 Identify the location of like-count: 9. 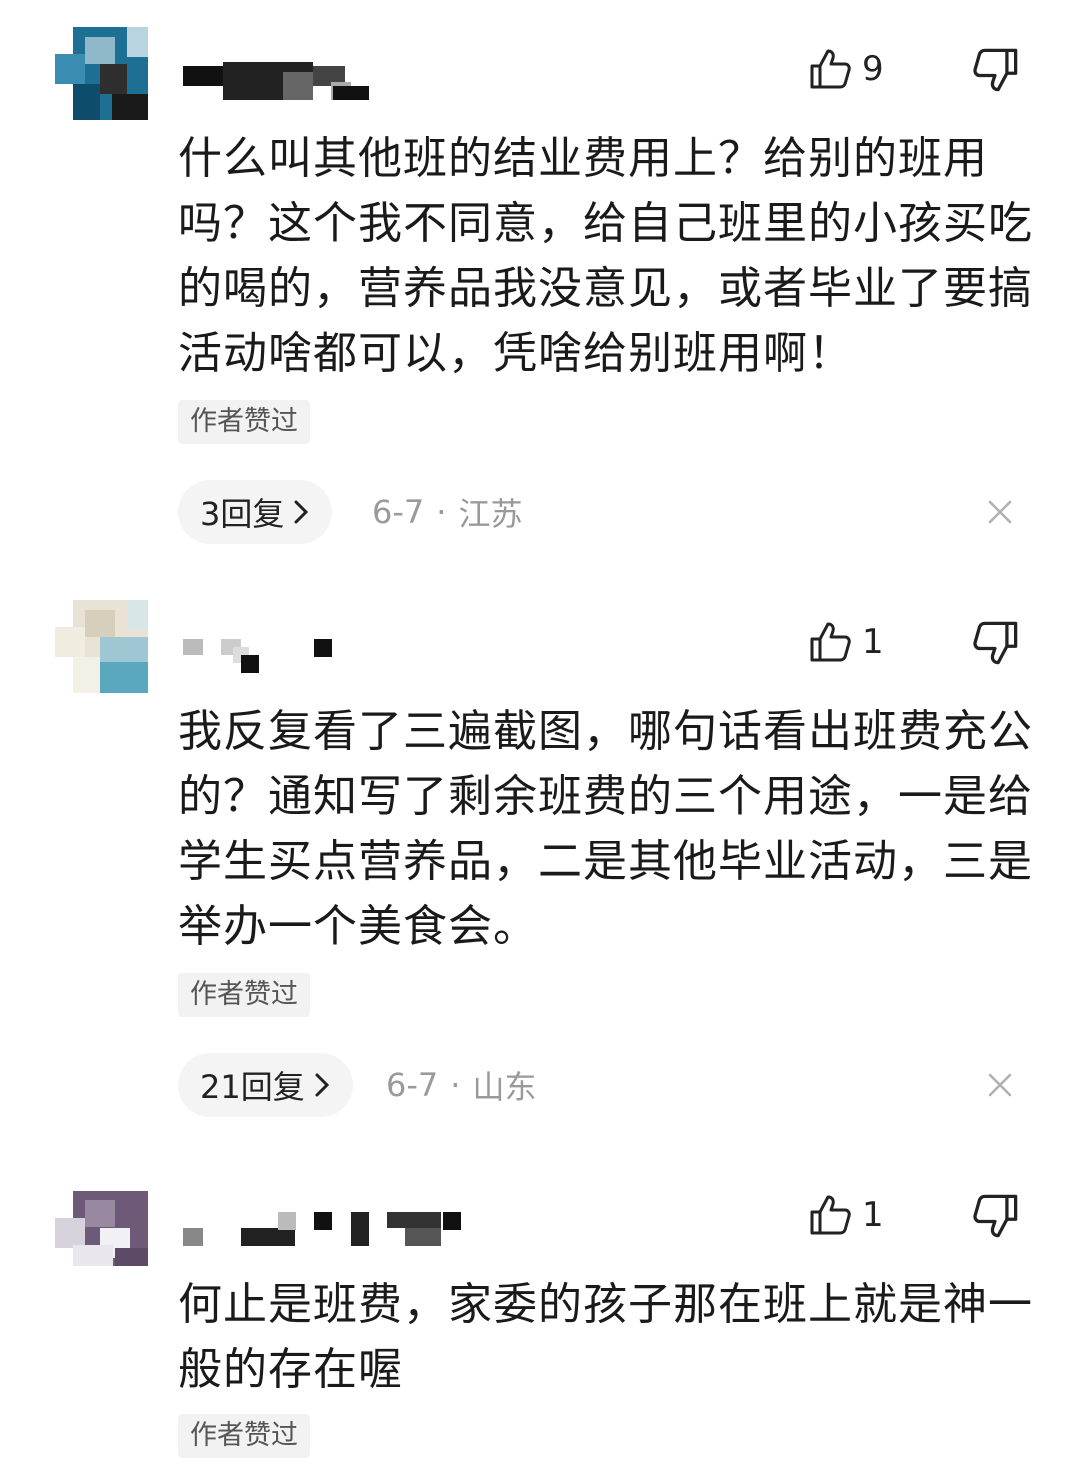
(873, 69).